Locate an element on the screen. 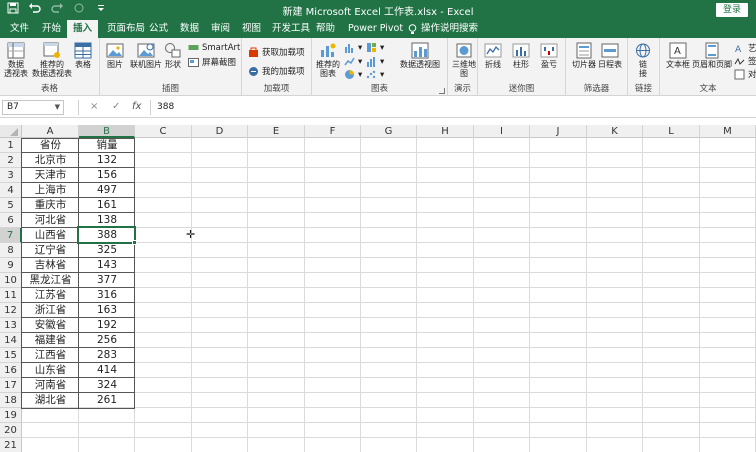 This screenshot has width=756, height=452. province-cell: 江苏省 is located at coordinates (50, 295).